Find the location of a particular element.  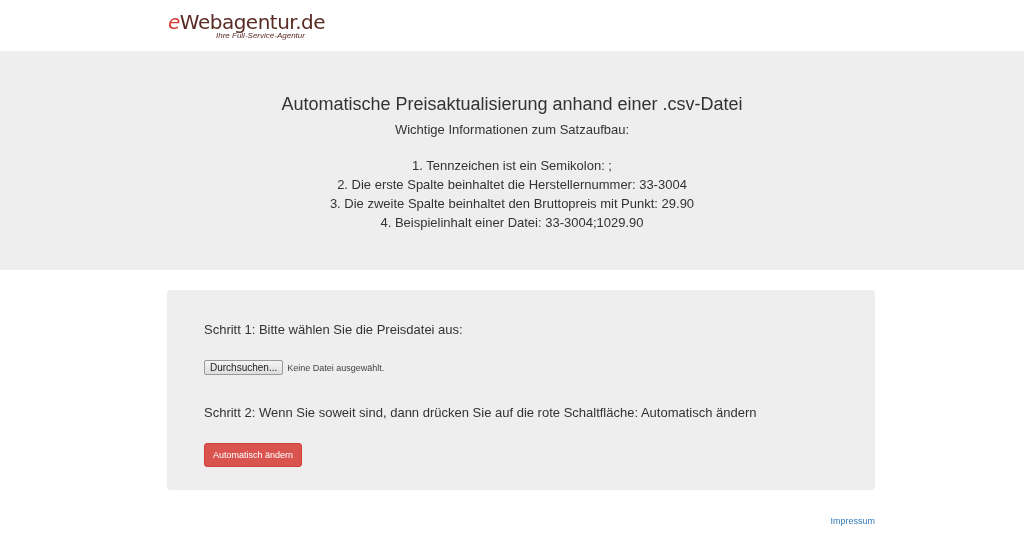

logo: eWebagentur.de Ihre Full-Service-Agentur is located at coordinates (247, 25).